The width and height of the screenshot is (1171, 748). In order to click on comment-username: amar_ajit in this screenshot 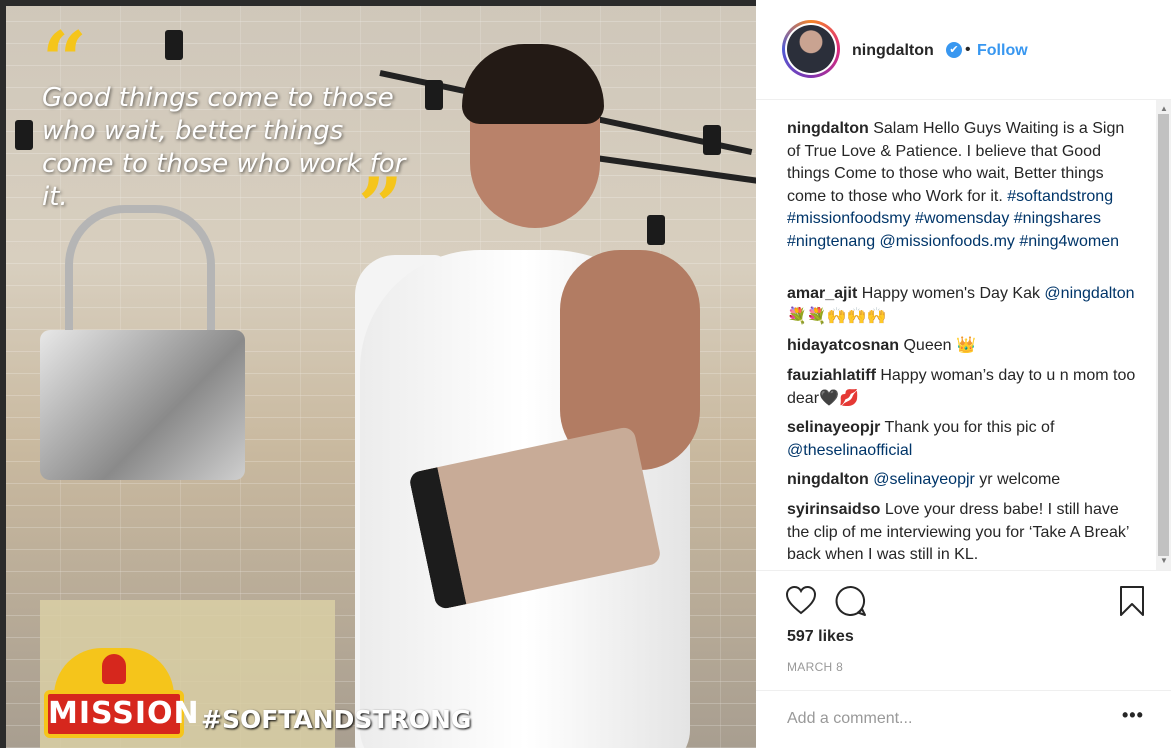, I will do `click(822, 293)`.